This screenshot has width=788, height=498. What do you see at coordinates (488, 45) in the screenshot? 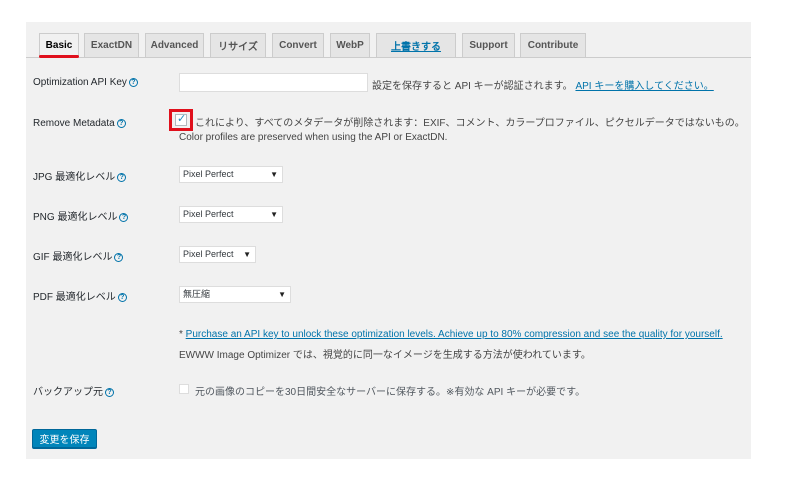
I see `tab-support: Support` at bounding box center [488, 45].